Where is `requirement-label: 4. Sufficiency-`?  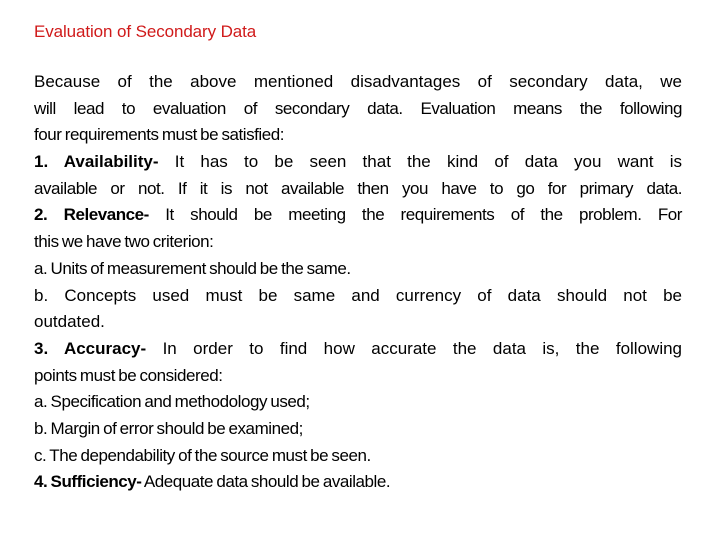
requirement-label: 4. Sufficiency- is located at coordinates (88, 482).